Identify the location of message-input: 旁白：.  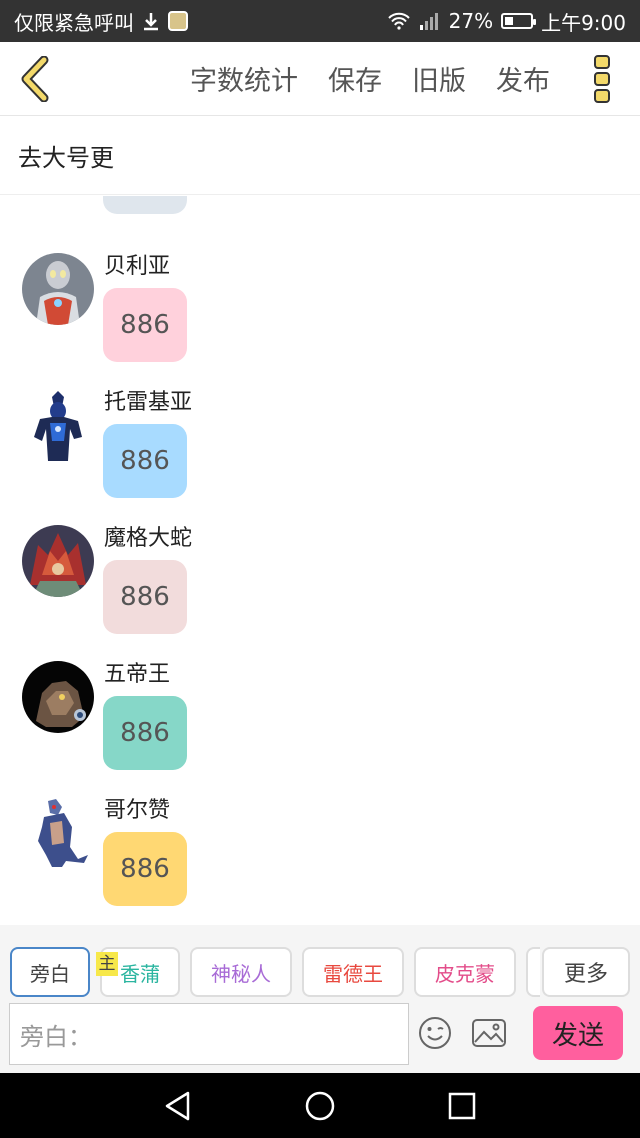
(209, 1034).